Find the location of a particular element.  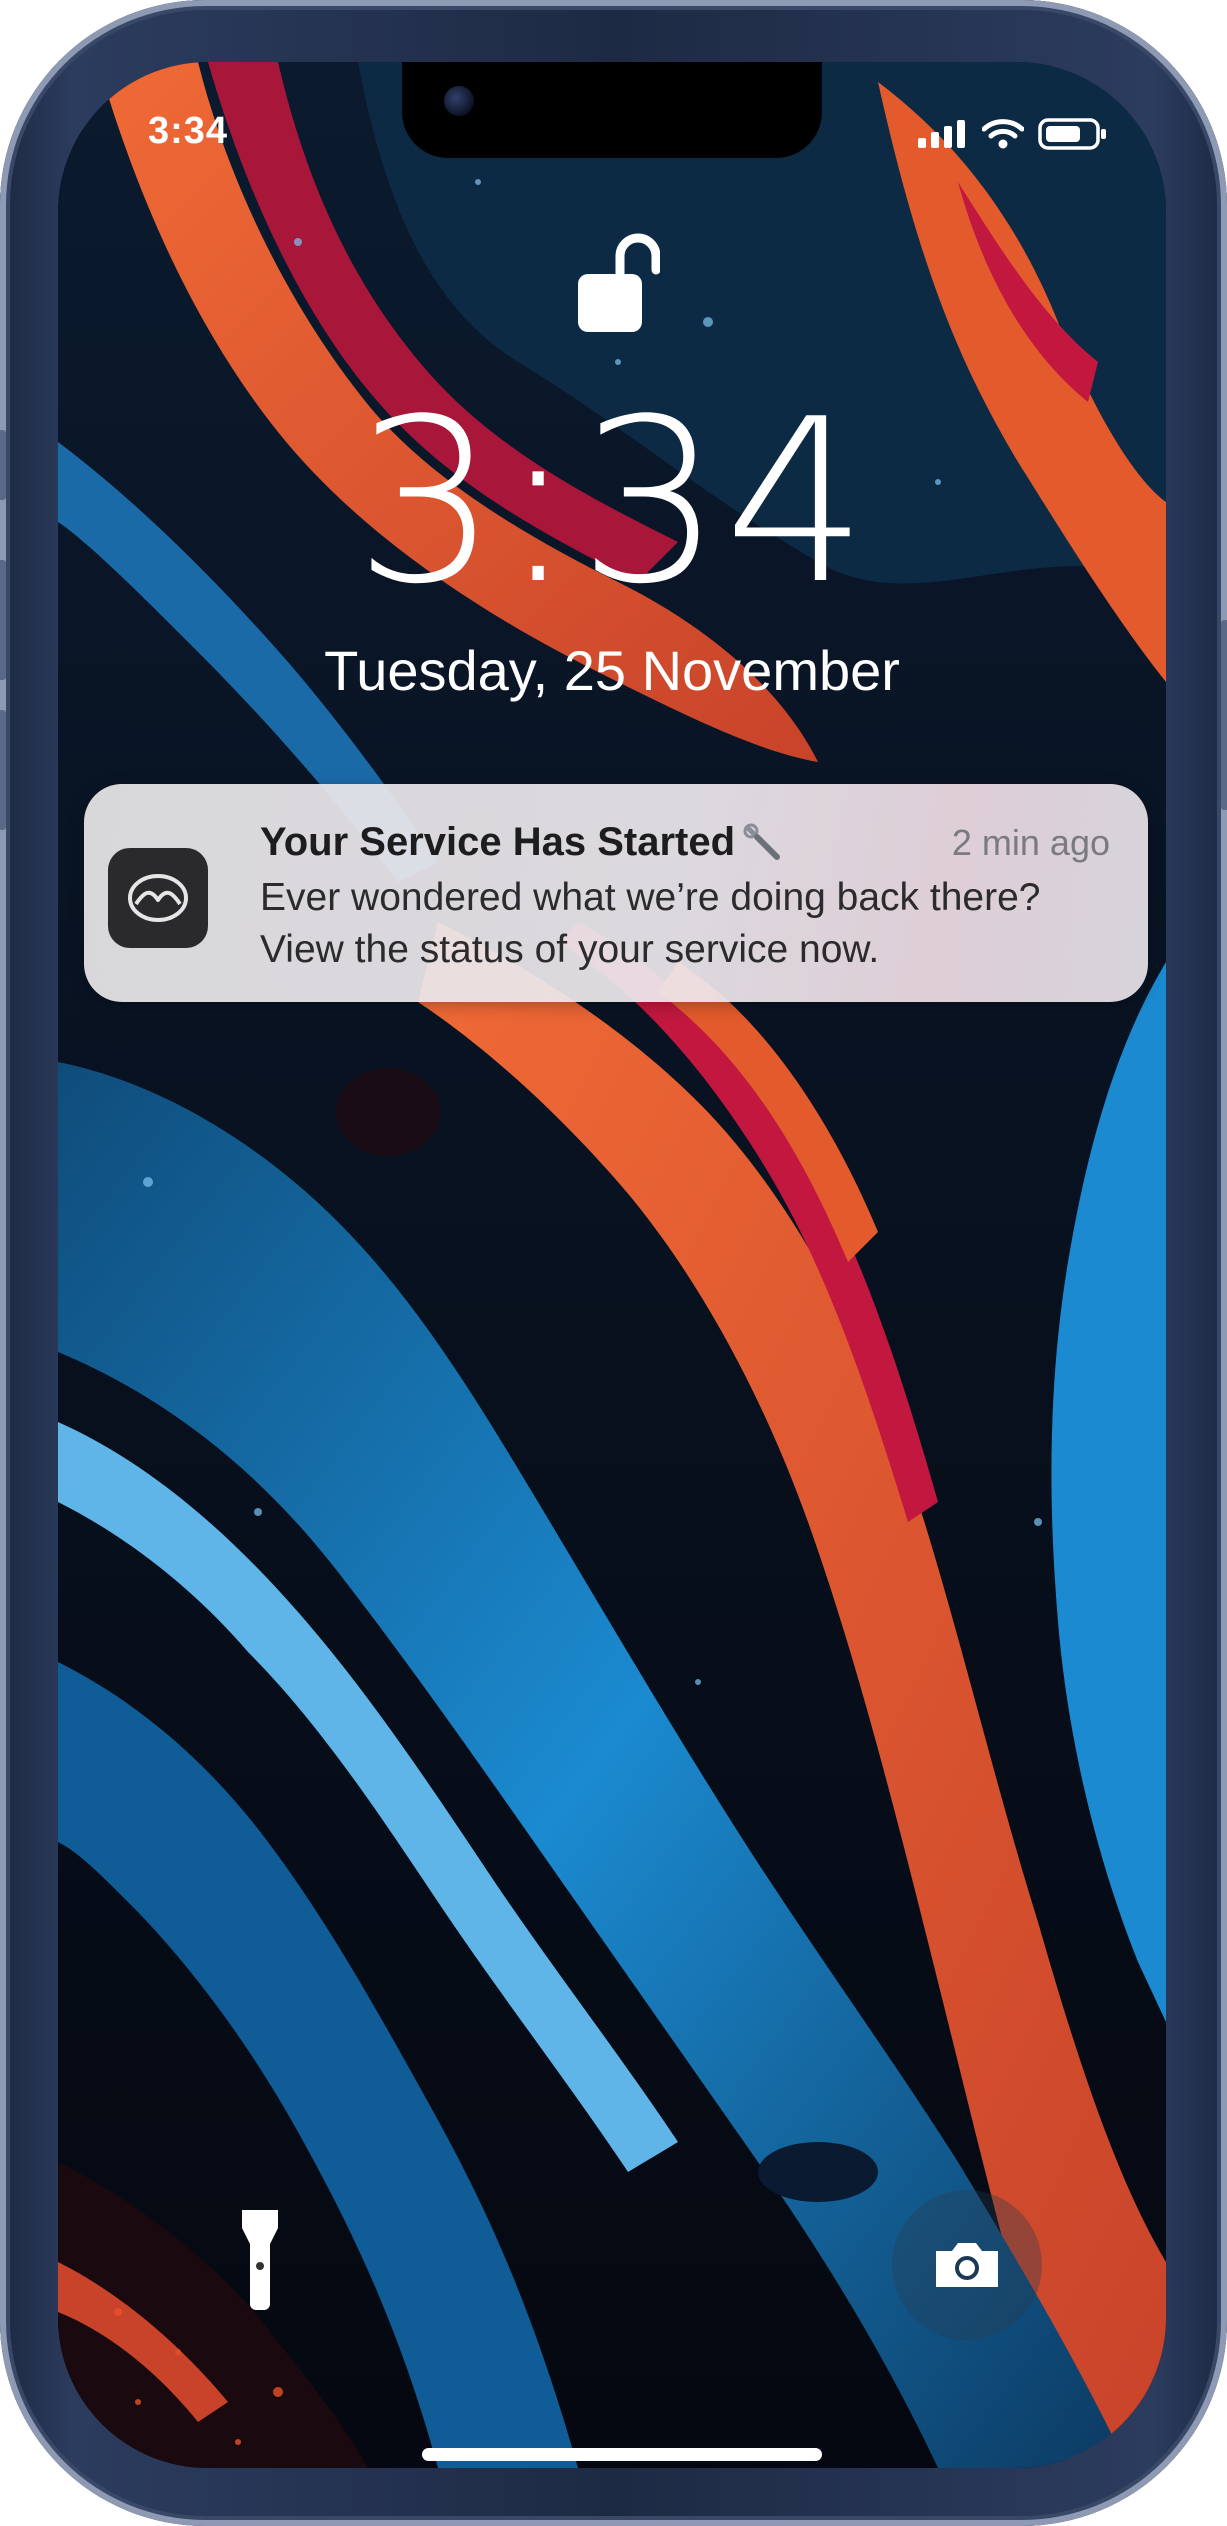

camera-icon is located at coordinates (967, 2265).